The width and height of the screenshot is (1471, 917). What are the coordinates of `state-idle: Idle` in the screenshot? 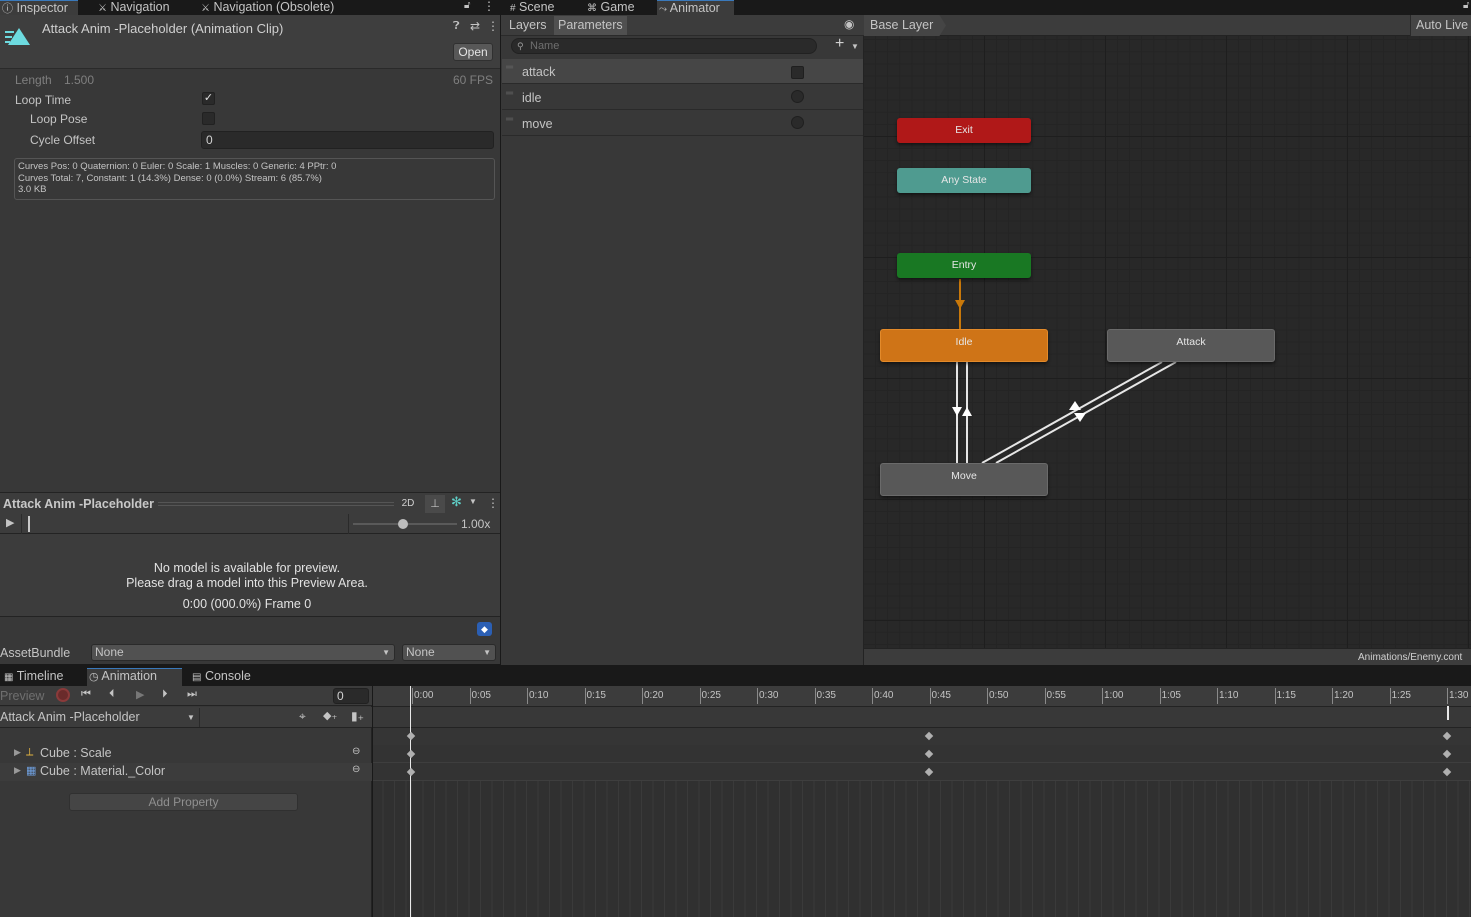 It's located at (964, 345).